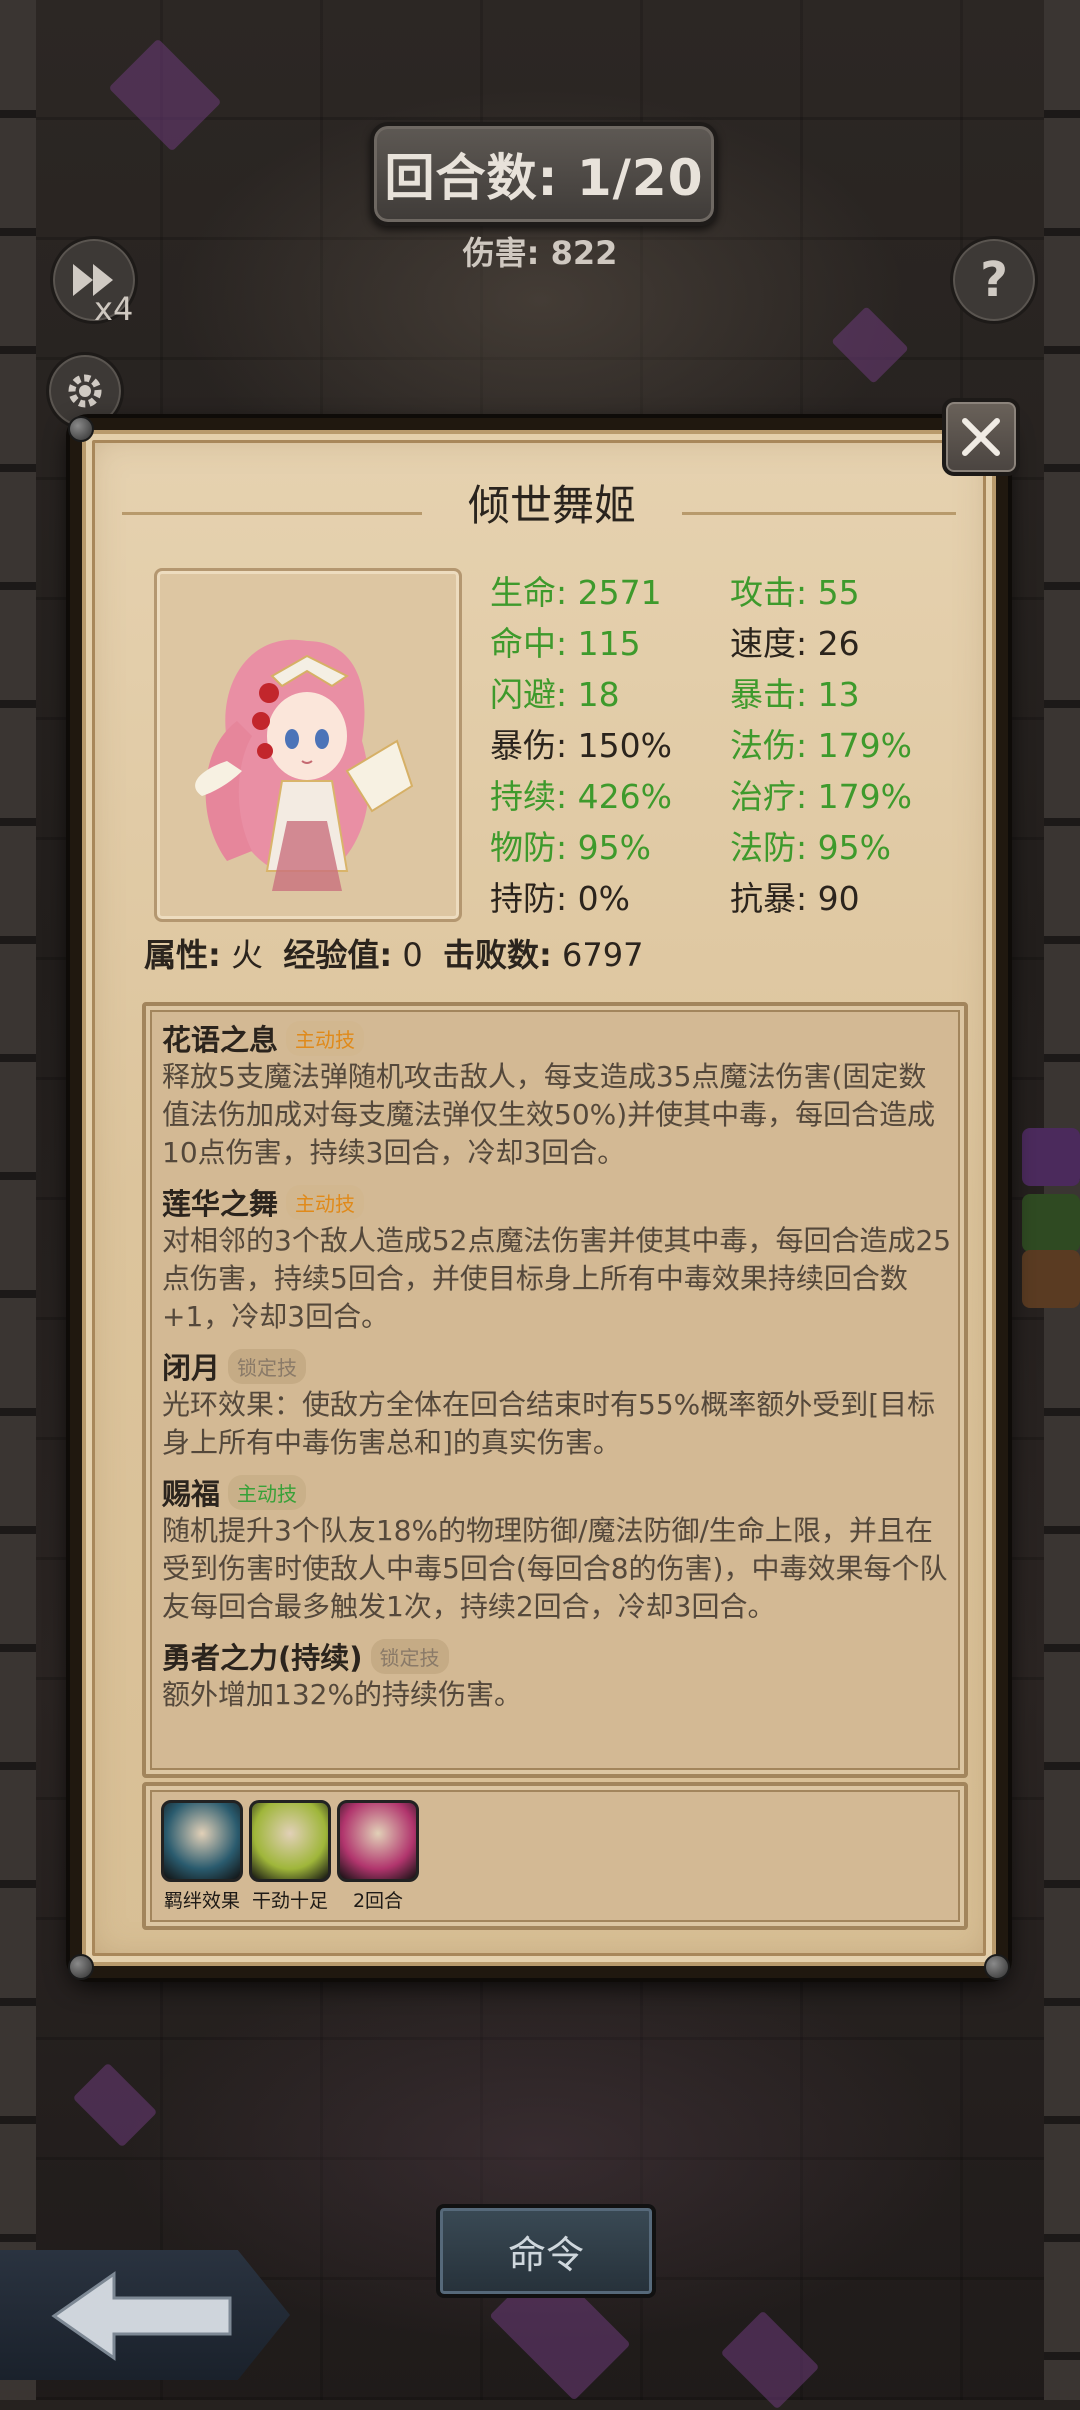 Image resolution: width=1080 pixels, height=2410 pixels. I want to click on element-value: 火, so click(246, 955).